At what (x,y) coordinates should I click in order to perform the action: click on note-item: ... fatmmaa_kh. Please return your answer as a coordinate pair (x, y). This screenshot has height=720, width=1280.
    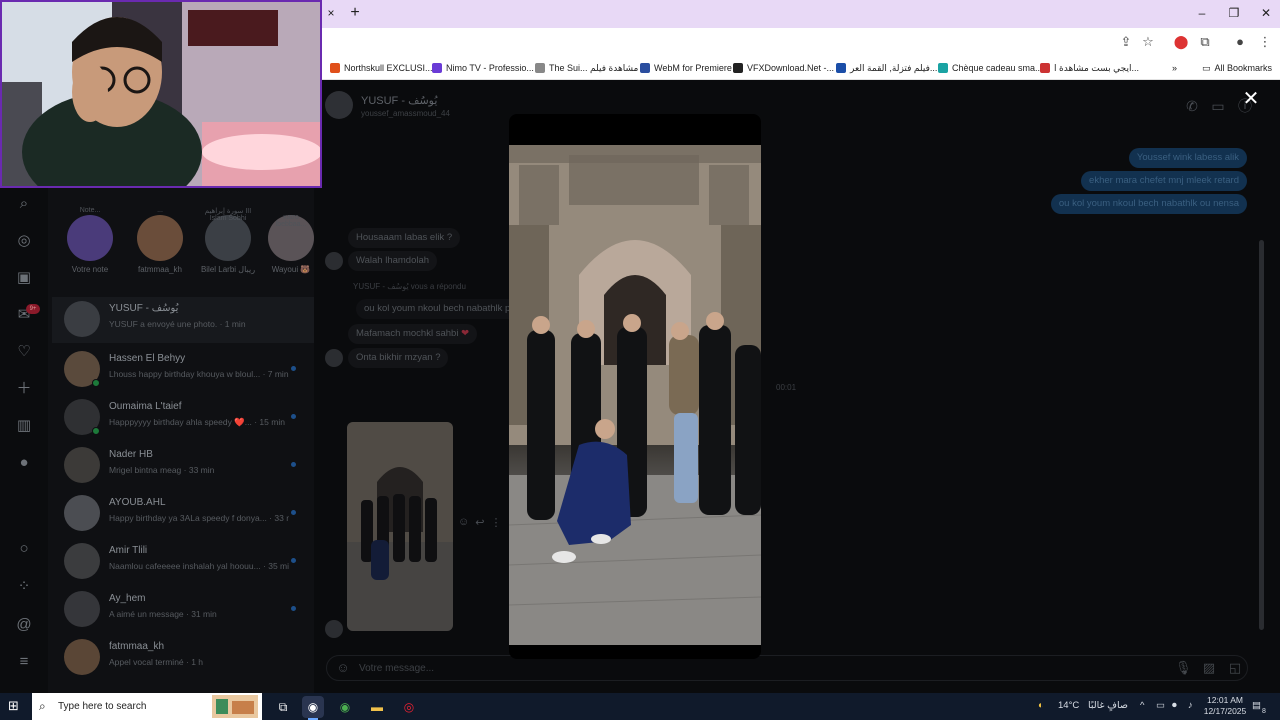
    Looking at the image, I should click on (160, 240).